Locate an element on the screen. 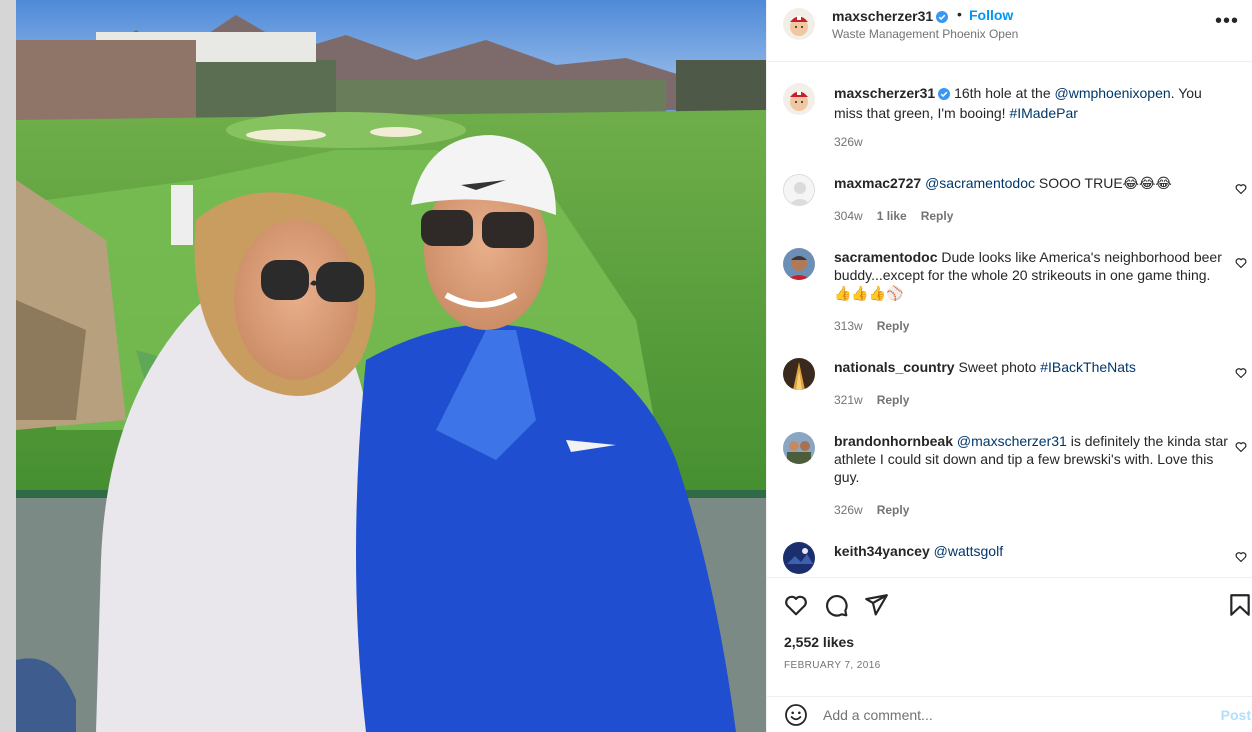  post-date: FEBRUARY 7, 2016 is located at coordinates (832, 665).